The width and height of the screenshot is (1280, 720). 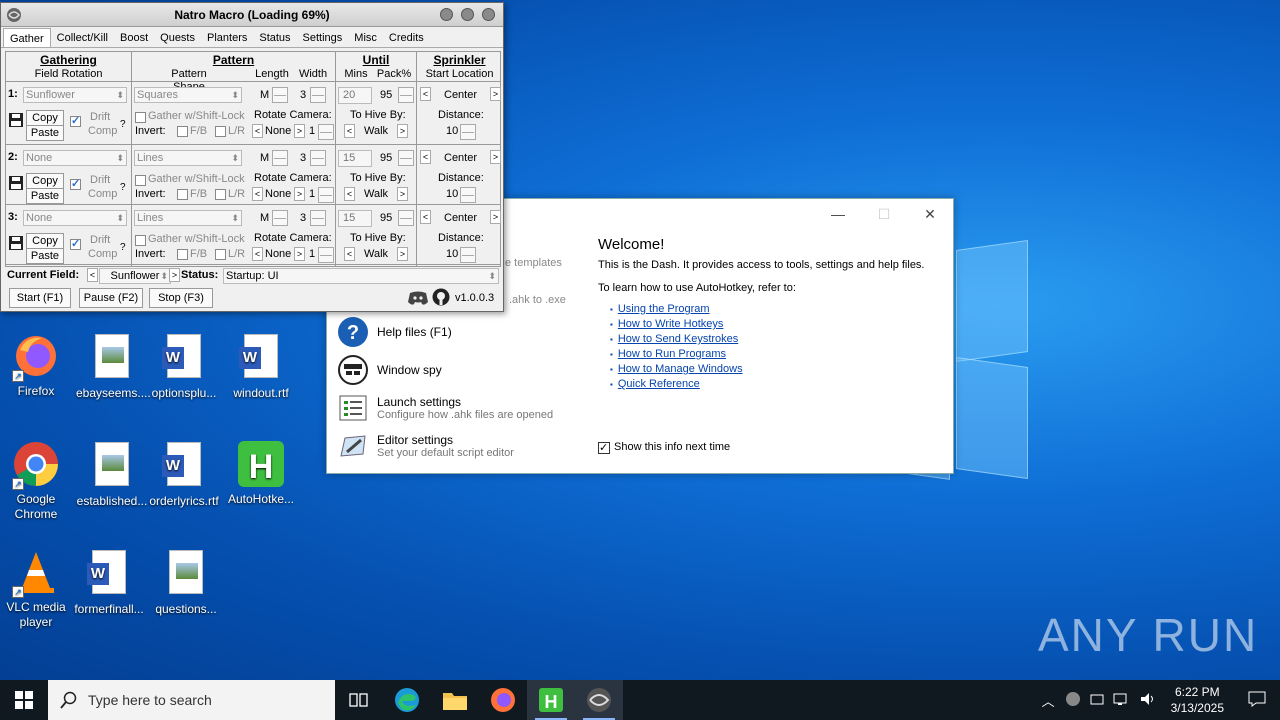 What do you see at coordinates (75, 218) in the screenshot?
I see `field-select: None` at bounding box center [75, 218].